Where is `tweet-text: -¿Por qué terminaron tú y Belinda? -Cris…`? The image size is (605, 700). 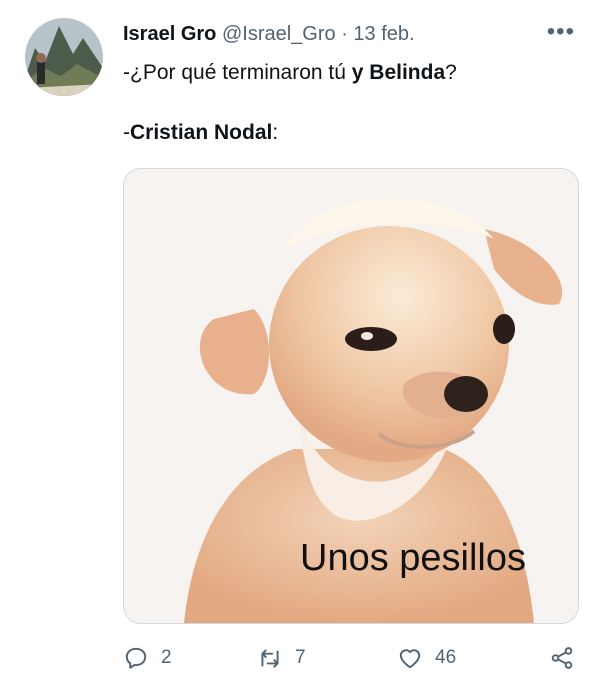 tweet-text: -¿Por qué terminaron tú y Belinda? -Cris… is located at coordinates (349, 103).